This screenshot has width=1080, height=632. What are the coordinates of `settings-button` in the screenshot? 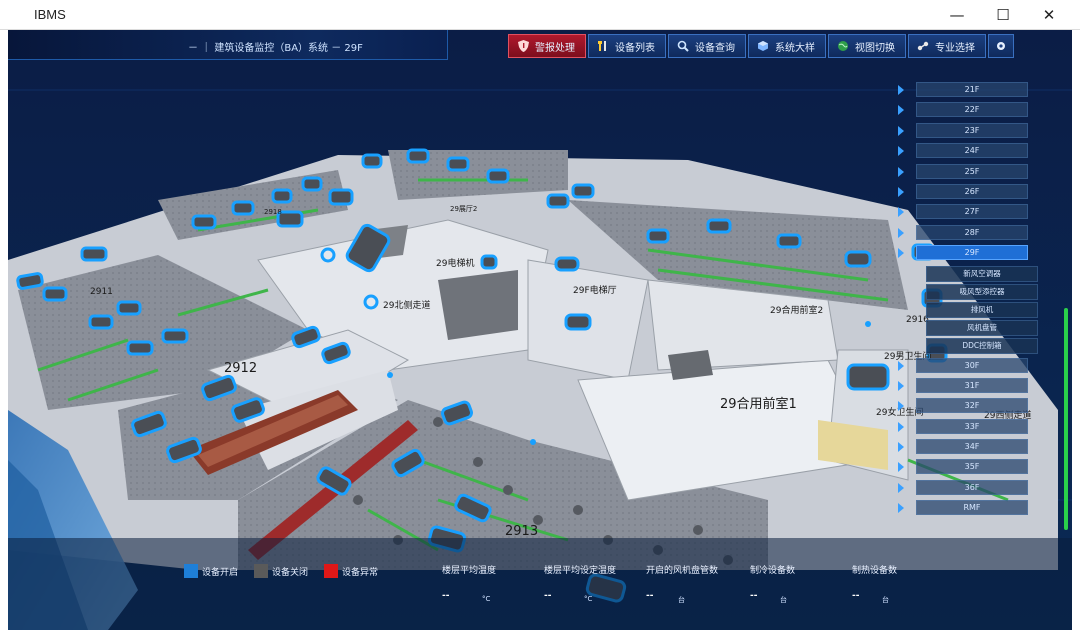 It's located at (1001, 46).